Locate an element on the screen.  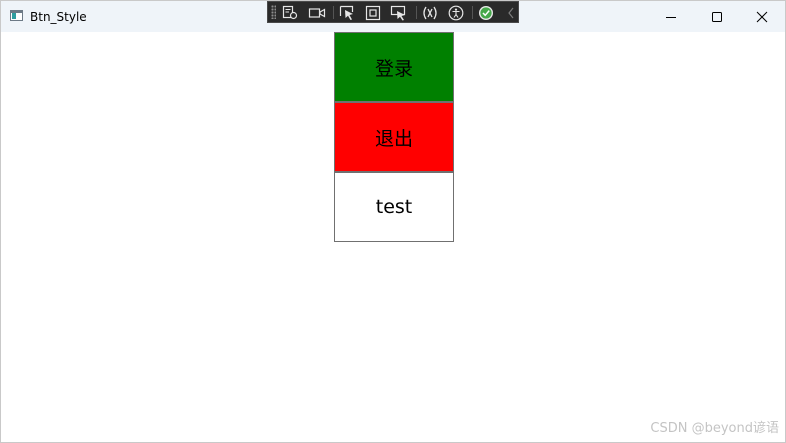
select-element-icon is located at coordinates (347, 12).